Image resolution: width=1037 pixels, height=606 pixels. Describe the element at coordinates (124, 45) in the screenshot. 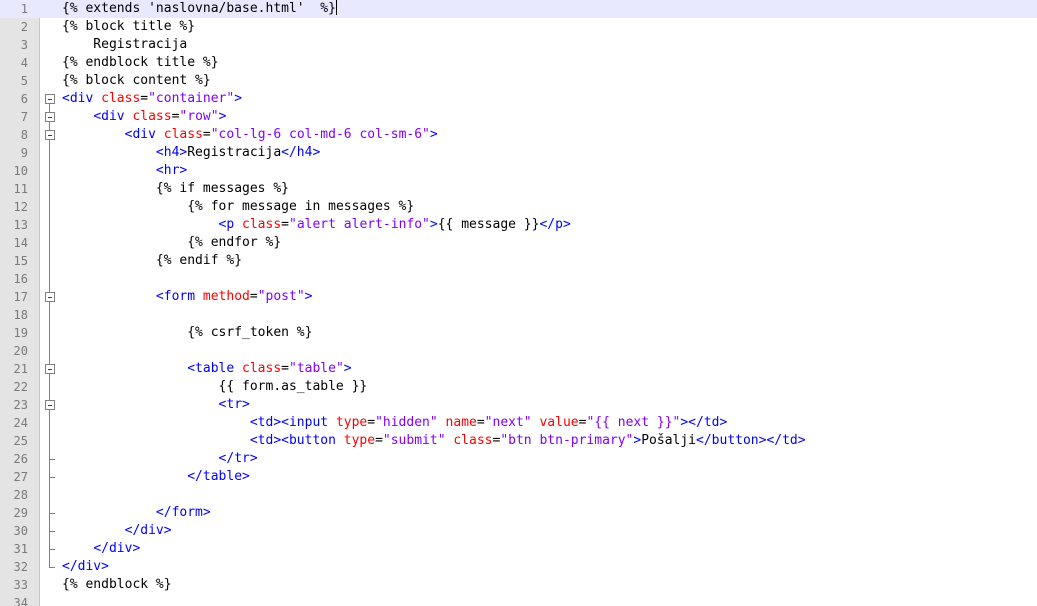

I see `code-text: Registracija` at that location.